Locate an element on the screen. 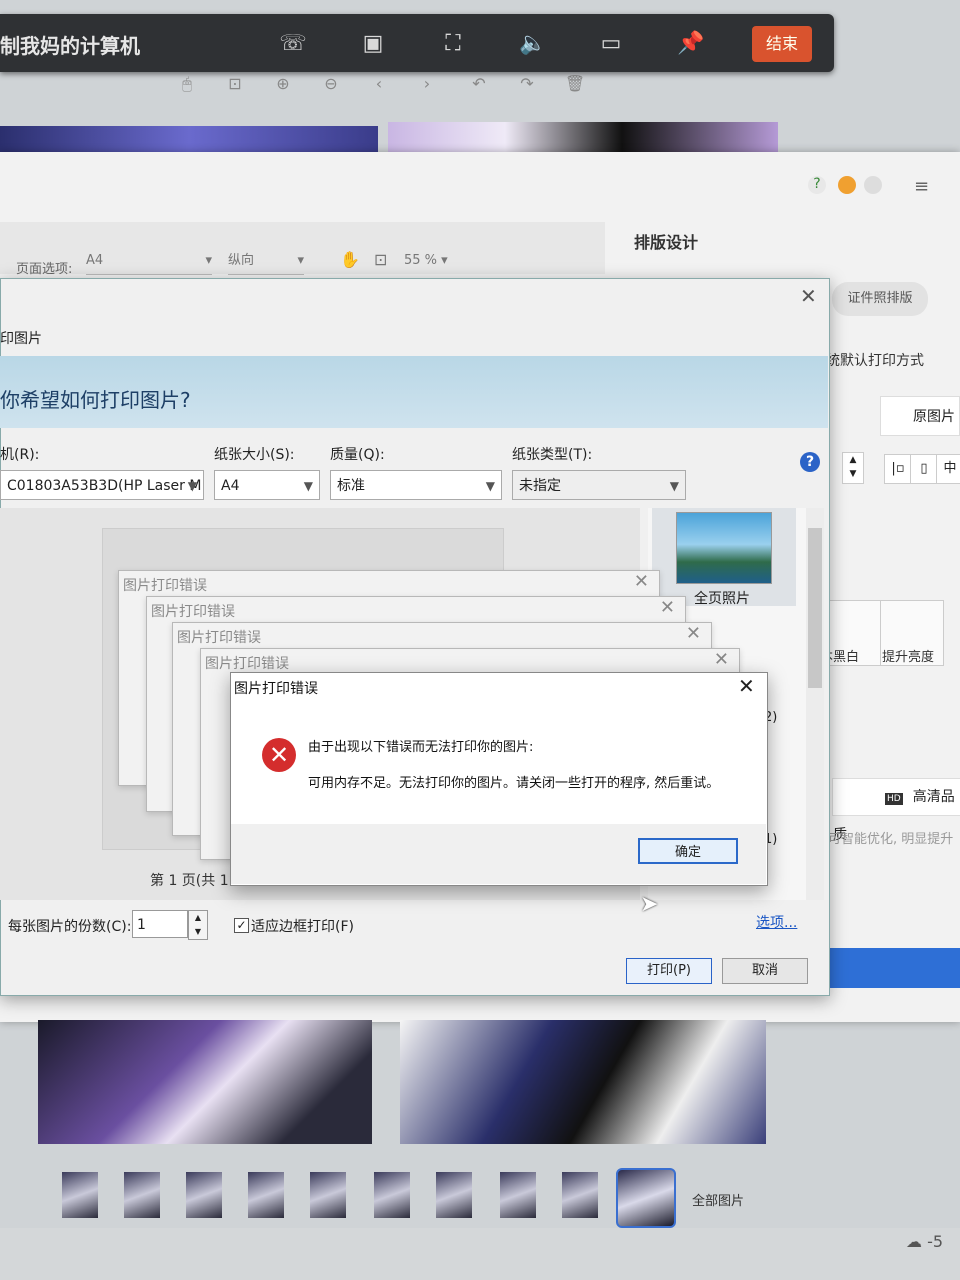 The image size is (960, 1280). zoom-value: 55 % is located at coordinates (421, 260).